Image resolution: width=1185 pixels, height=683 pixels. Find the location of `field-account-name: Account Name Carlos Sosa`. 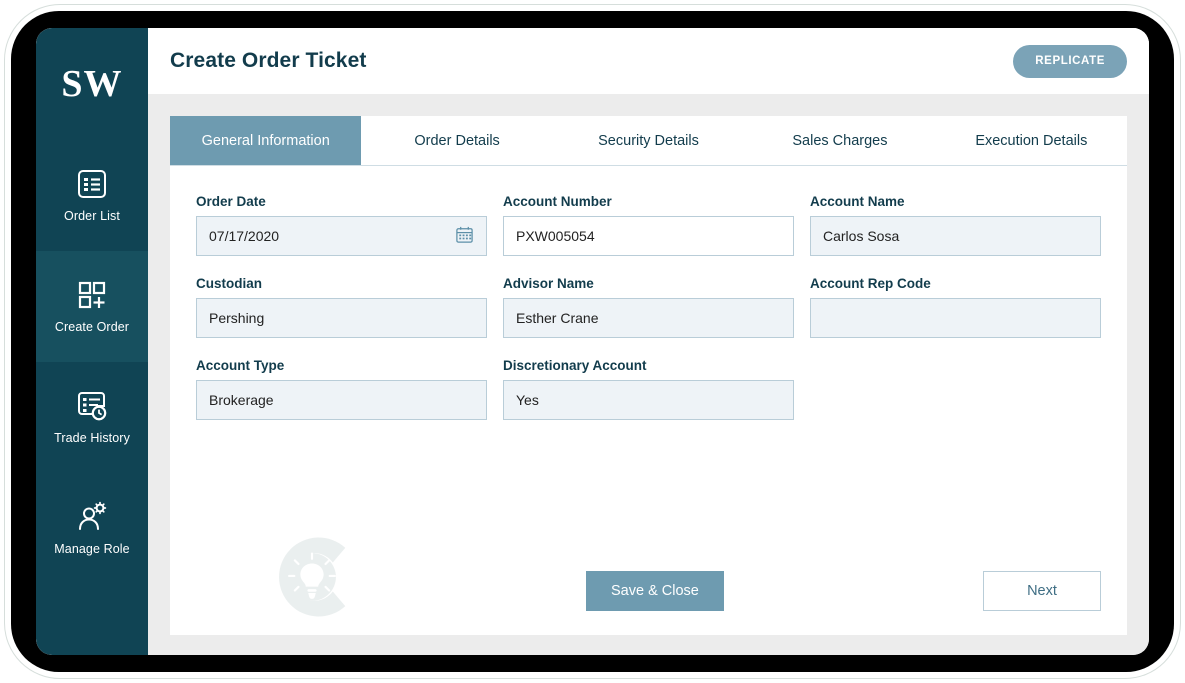

field-account-name: Account Name Carlos Sosa is located at coordinates (955, 225).